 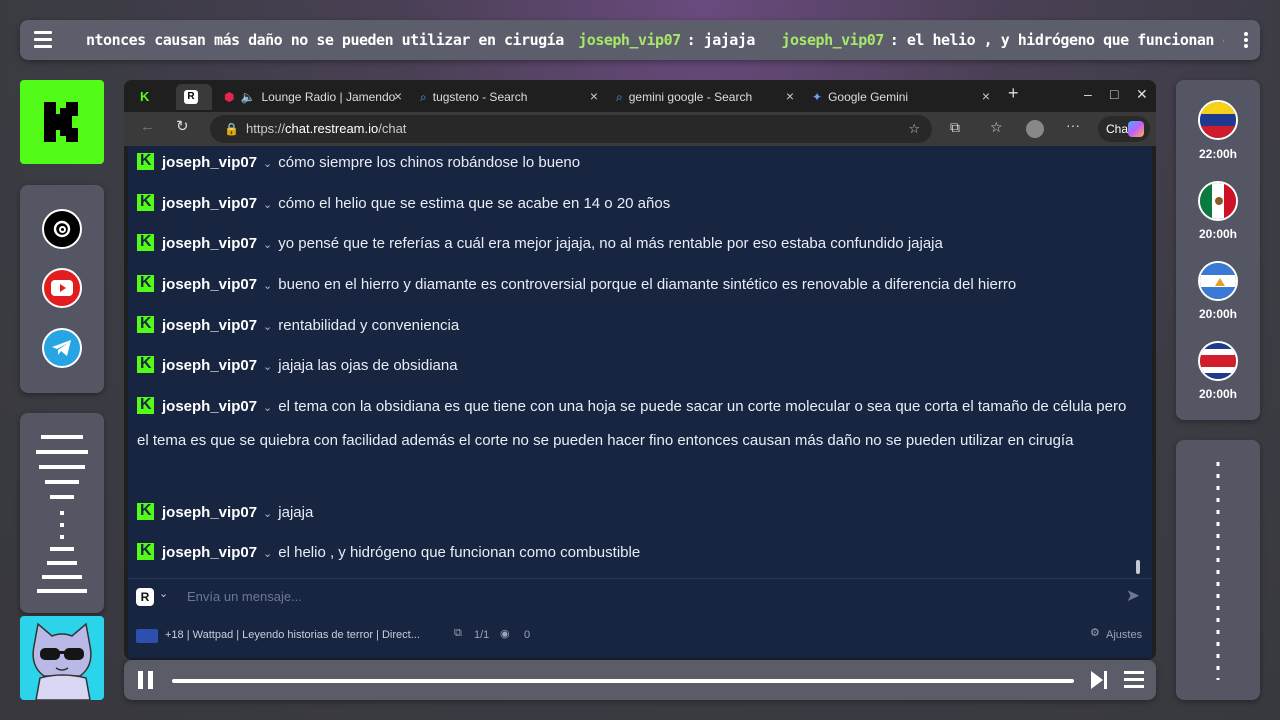 I want to click on gear-icon: ⚙, so click(x=1095, y=632).